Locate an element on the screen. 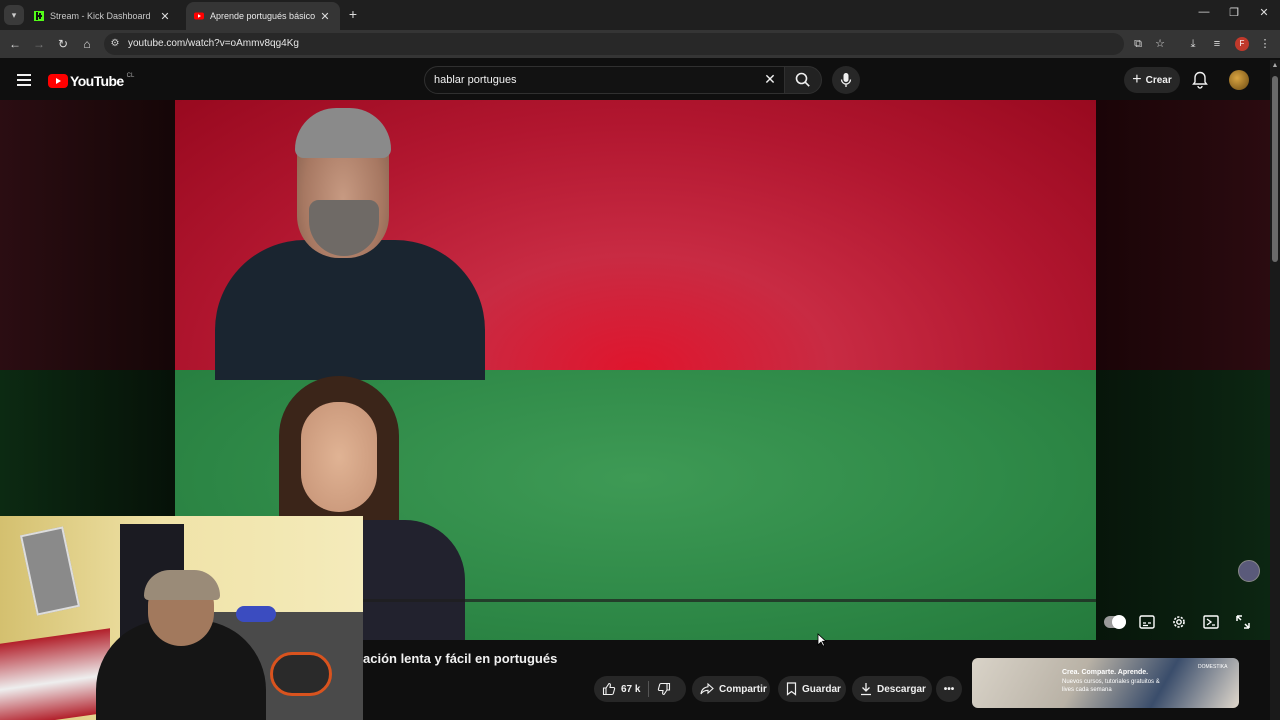 Image resolution: width=1280 pixels, height=720 pixels. create-label: Crear is located at coordinates (1158, 80).